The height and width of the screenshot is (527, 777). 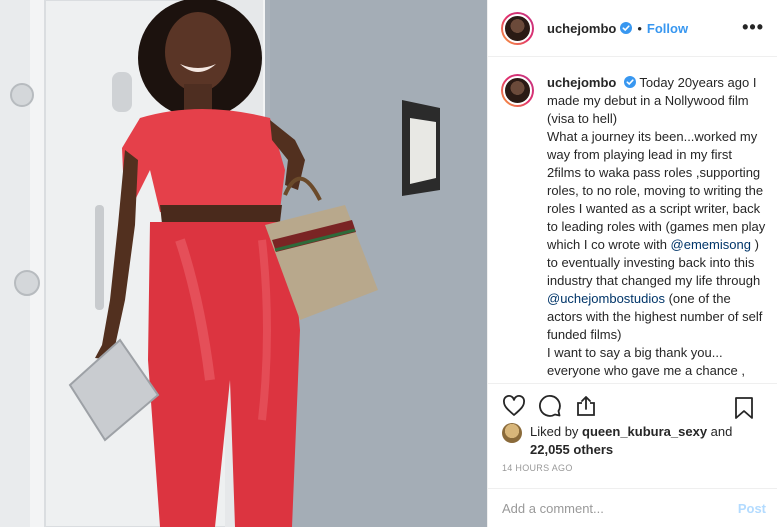 What do you see at coordinates (753, 27) in the screenshot?
I see `more-options-icon: •••` at bounding box center [753, 27].